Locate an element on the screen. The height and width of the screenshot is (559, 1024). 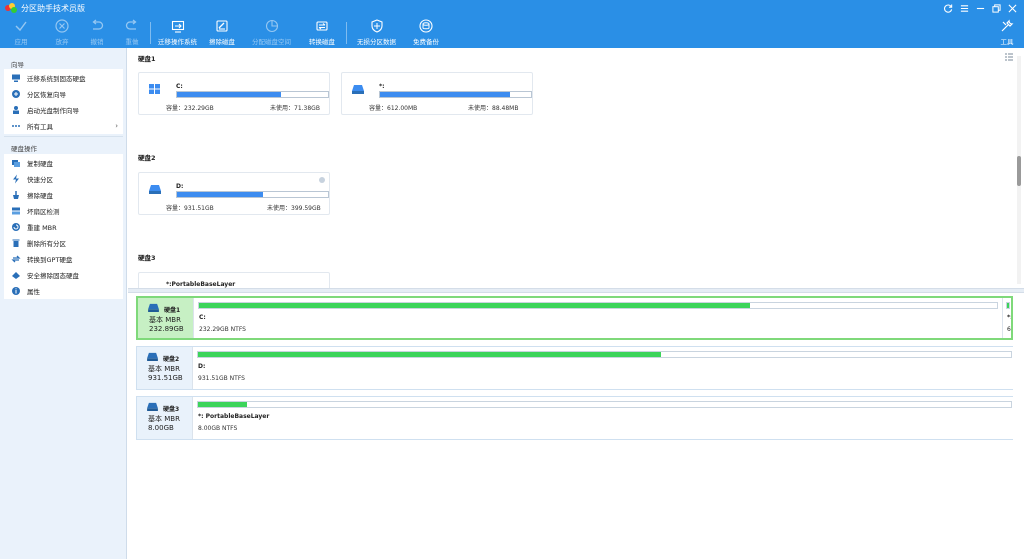
restore-button is located at coordinates (996, 8).